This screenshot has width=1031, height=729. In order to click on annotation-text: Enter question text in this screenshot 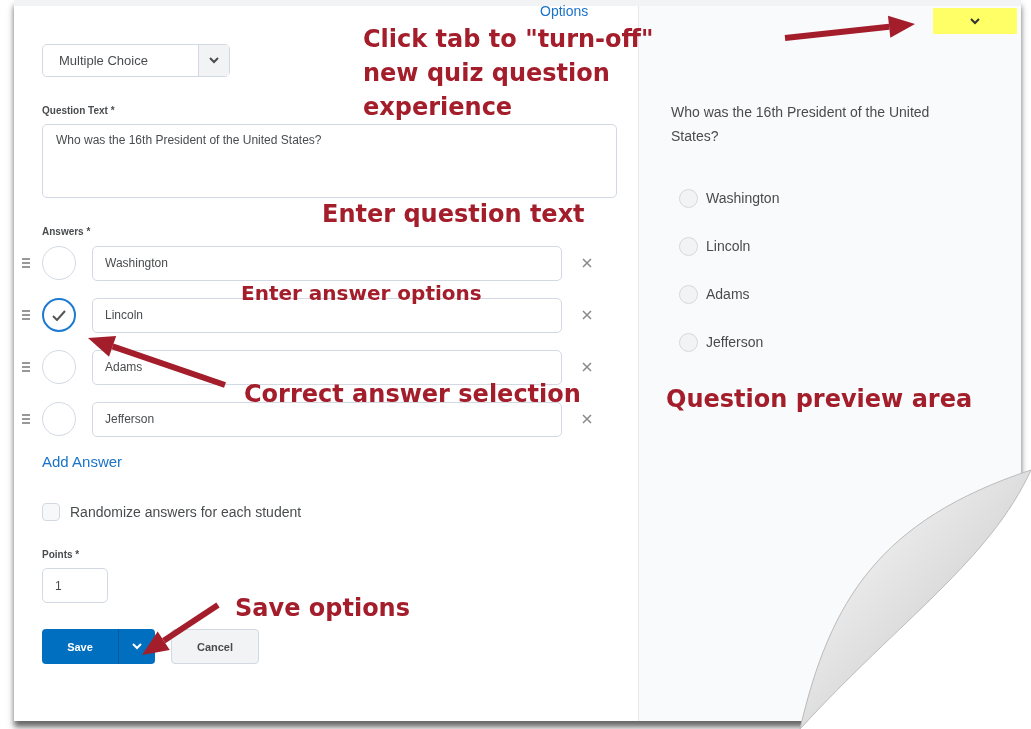, I will do `click(453, 214)`.